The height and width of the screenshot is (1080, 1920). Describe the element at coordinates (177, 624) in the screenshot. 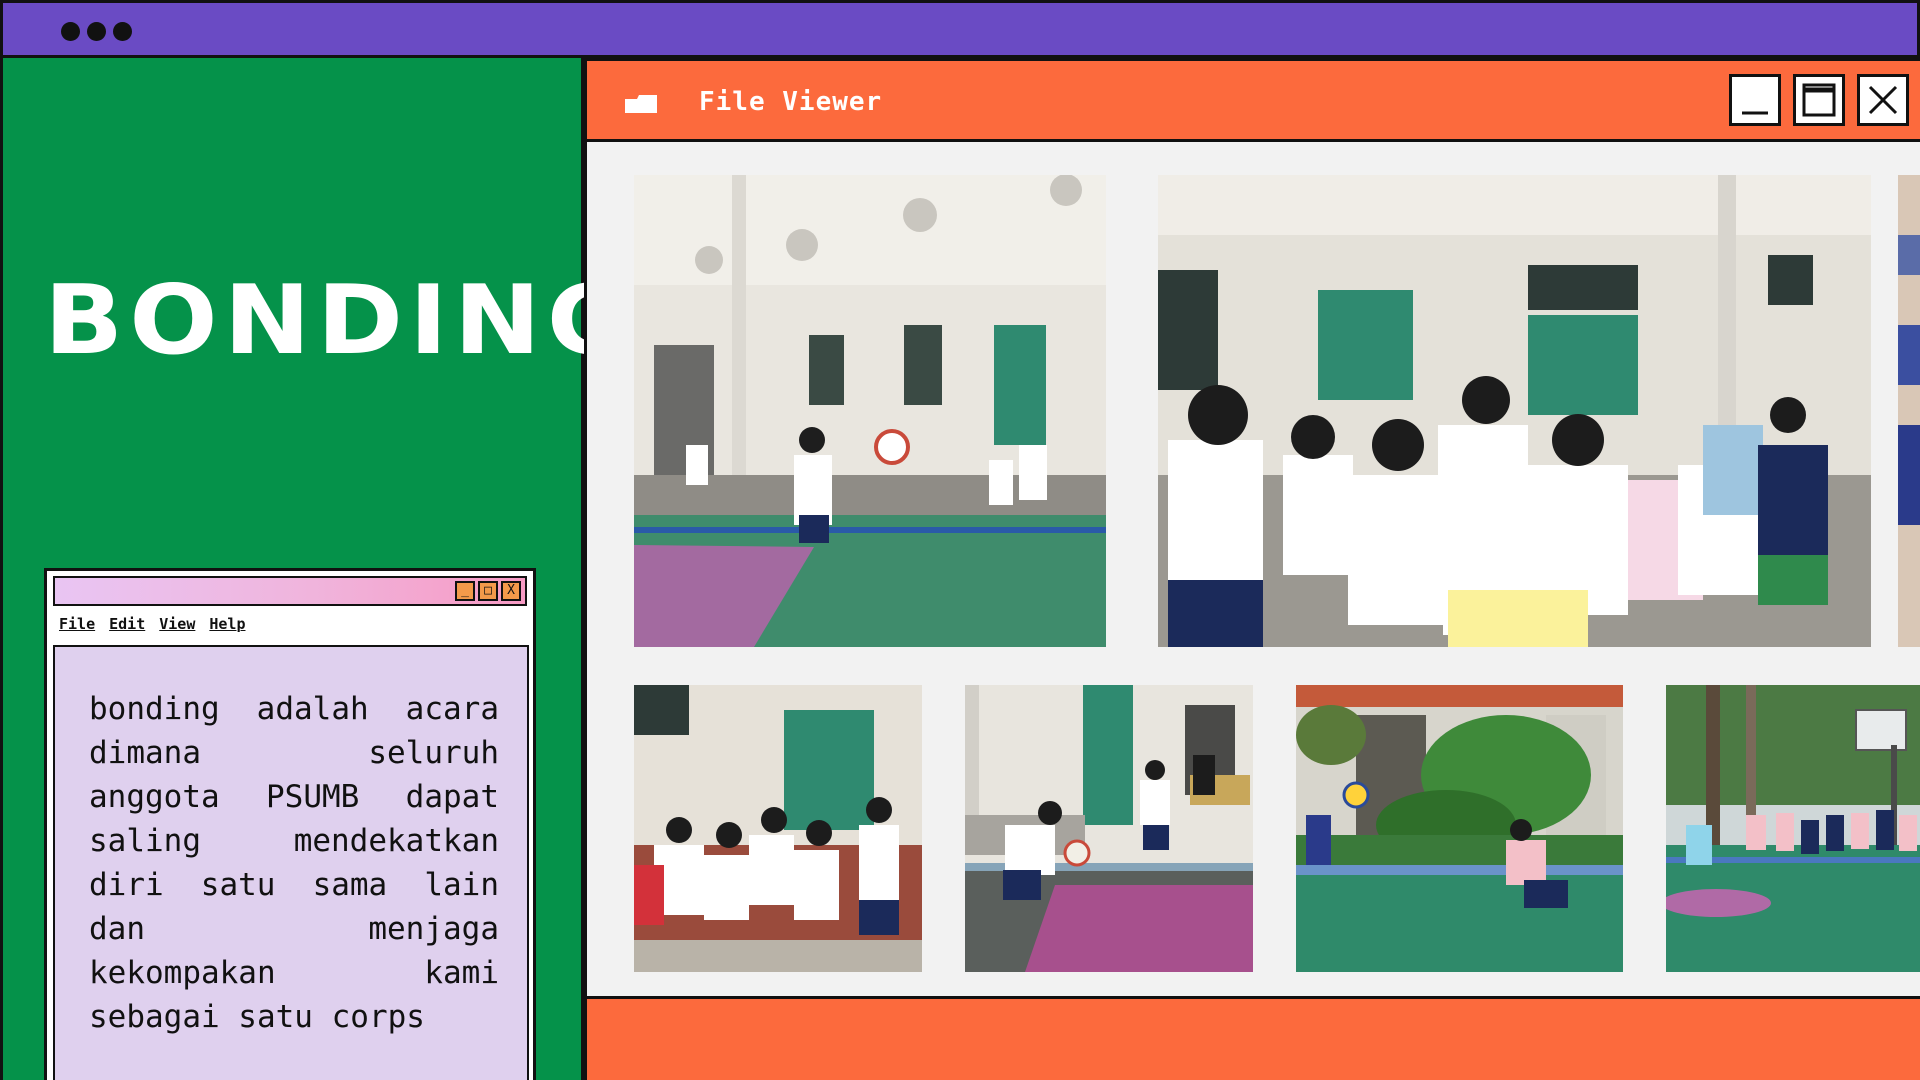

I see `menu-view: View` at that location.